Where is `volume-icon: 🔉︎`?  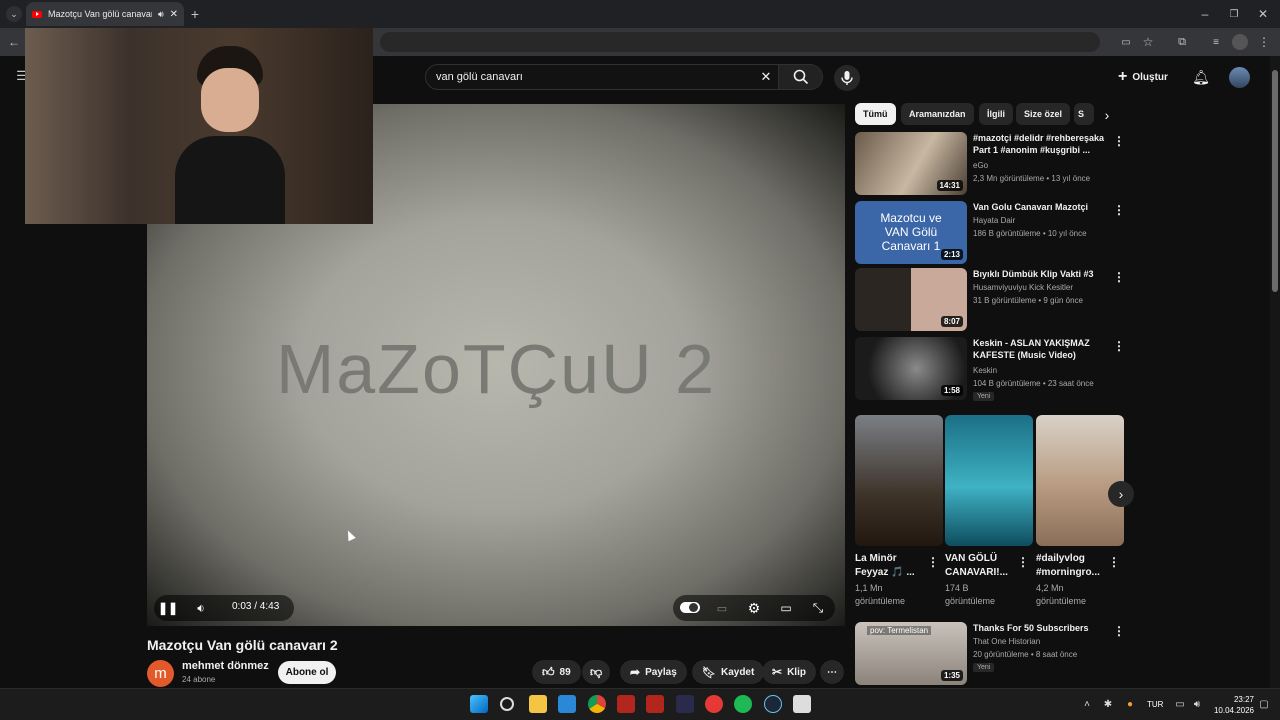
volume-icon: 🔉︎ is located at coordinates (201, 608).